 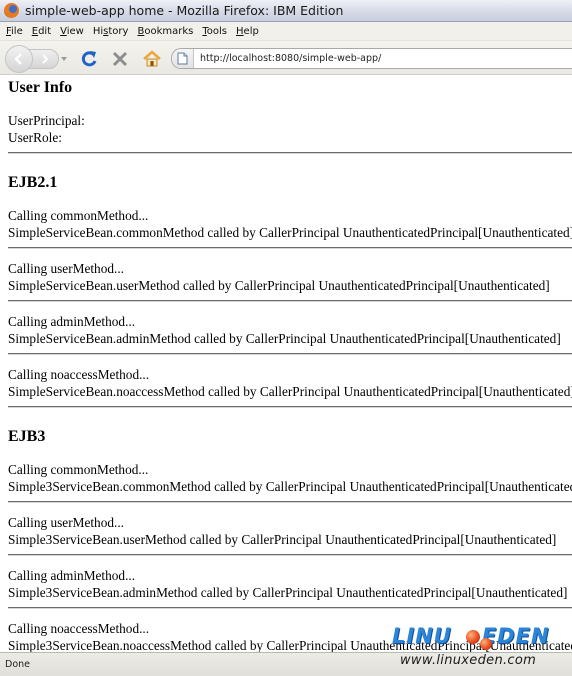 I want to click on menu-history: History, so click(x=112, y=31).